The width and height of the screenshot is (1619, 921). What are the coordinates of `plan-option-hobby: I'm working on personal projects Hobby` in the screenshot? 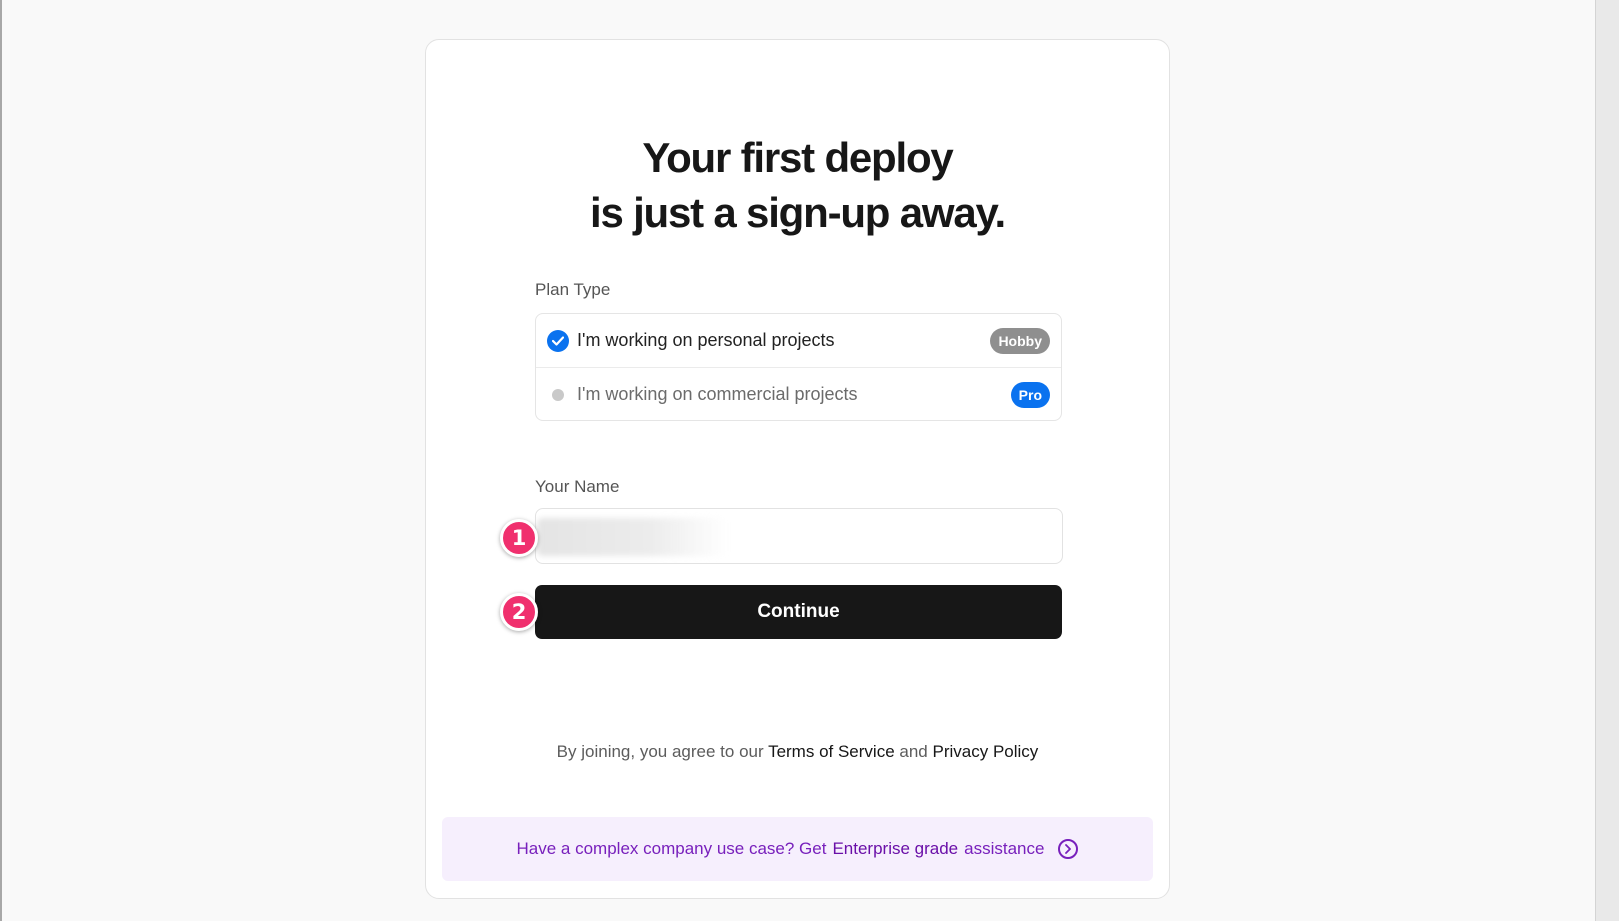 It's located at (798, 340).